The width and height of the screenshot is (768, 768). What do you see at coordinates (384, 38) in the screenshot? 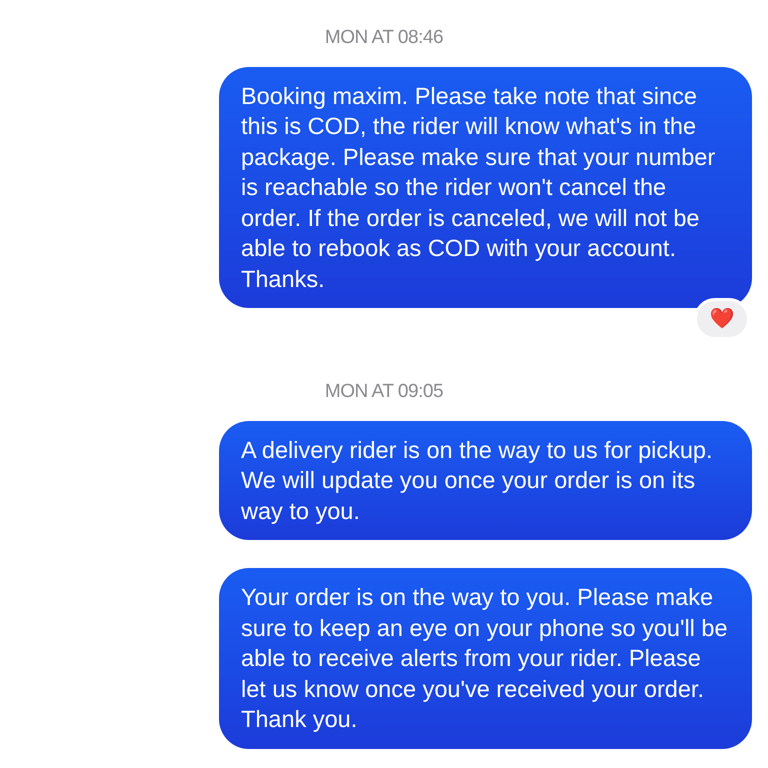
I see `timestamp: MON AT 08:46` at bounding box center [384, 38].